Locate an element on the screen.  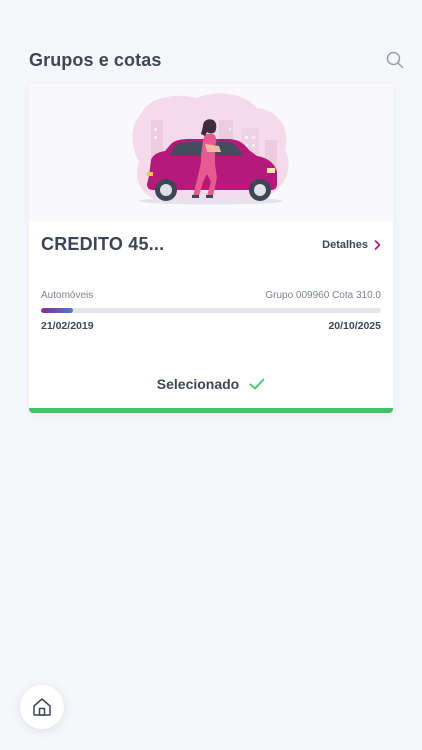
end-date: 20/10/2025 is located at coordinates (354, 326).